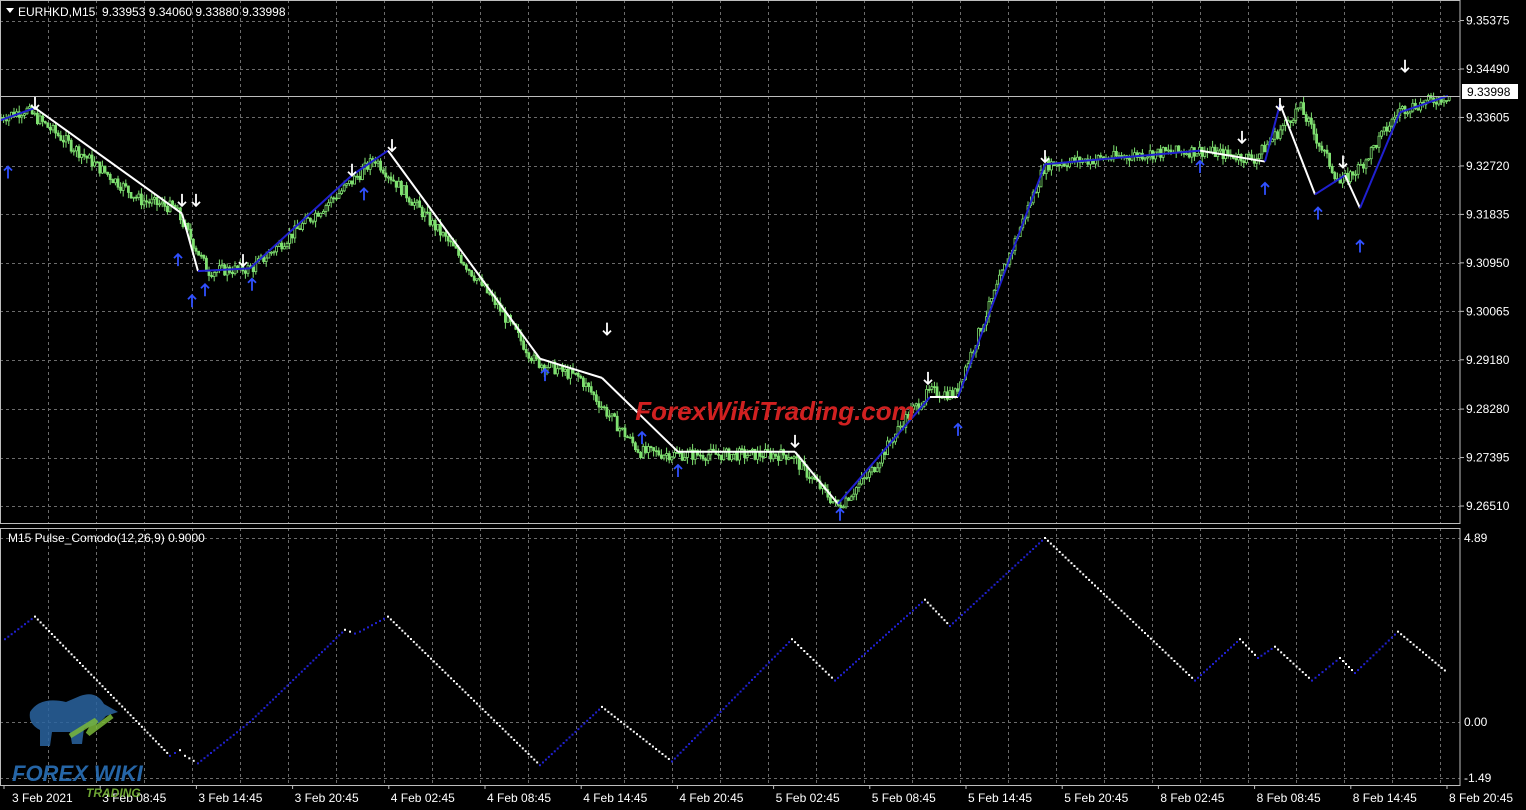  Describe the element at coordinates (1489, 92) in the screenshot. I see `current-price-label: 9.33998` at that location.